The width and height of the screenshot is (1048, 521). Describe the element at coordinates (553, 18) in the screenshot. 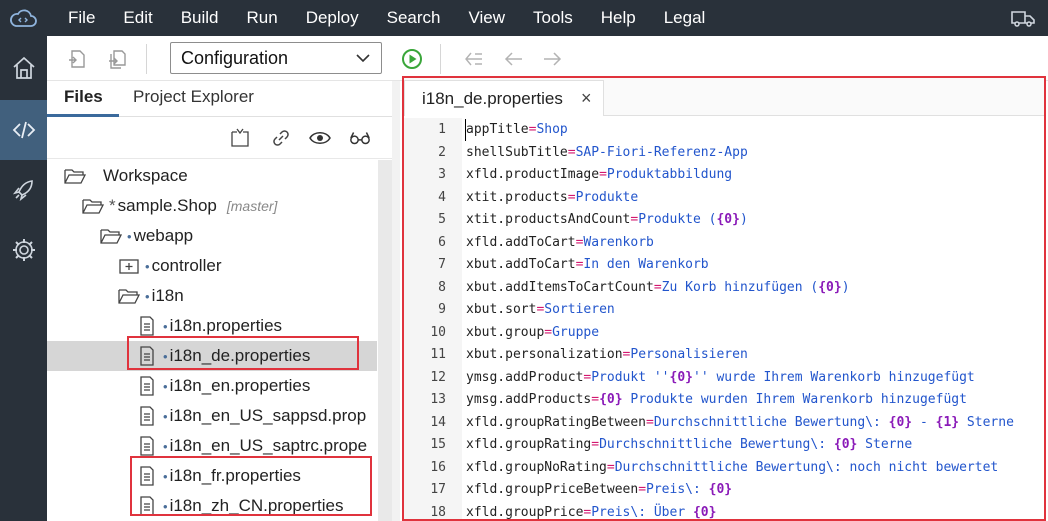

I see `menu-tools: Tools` at that location.